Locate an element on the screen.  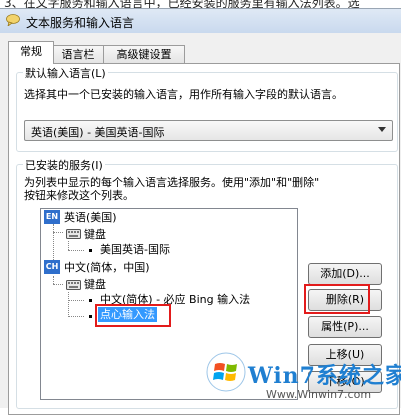
language-badge-ch: CH is located at coordinates (52, 267).